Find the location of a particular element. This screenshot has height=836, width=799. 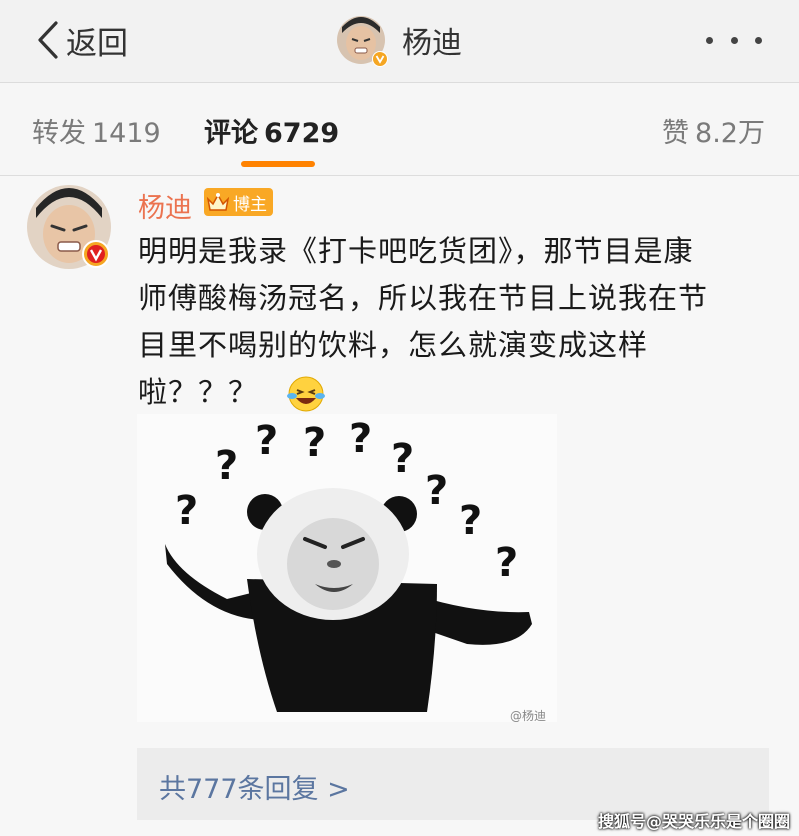

source-watermark: 搜狐号@哭哭乐乐是个圈圈 is located at coordinates (694, 821).